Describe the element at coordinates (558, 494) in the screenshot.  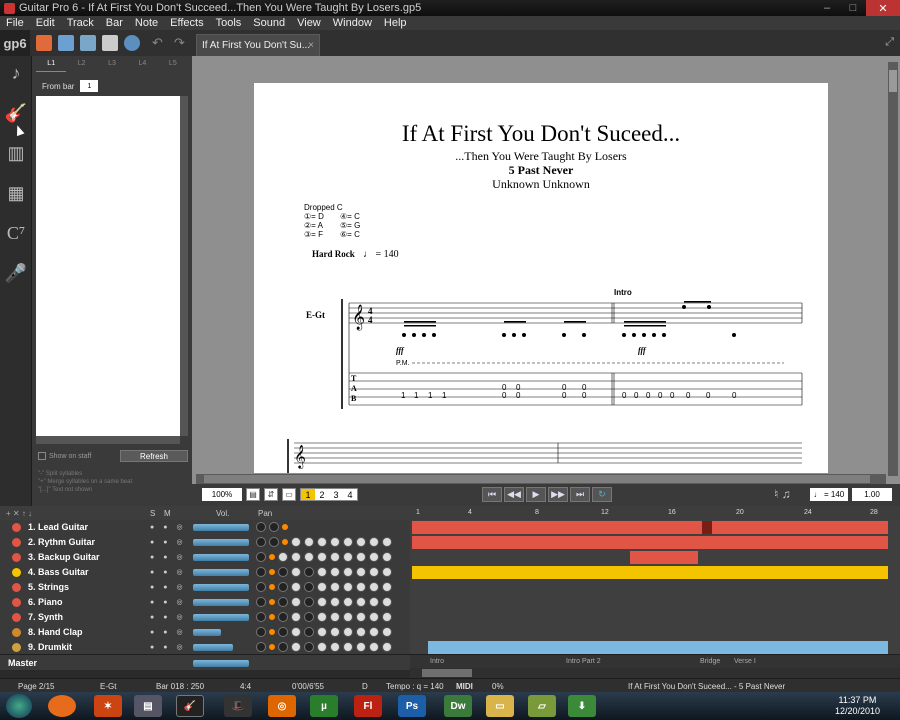
I see `fast-forward-icon: ▶▶` at that location.